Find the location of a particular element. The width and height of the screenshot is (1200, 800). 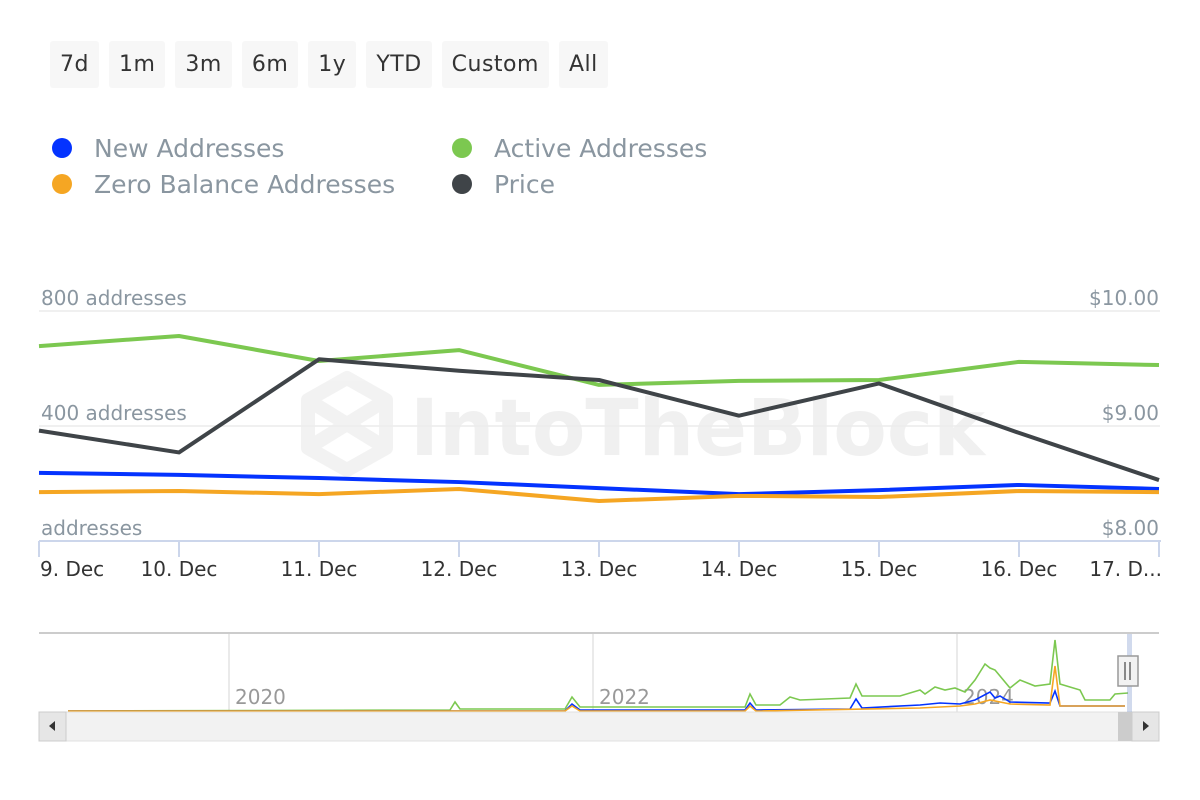

navigator-scrollbar-track is located at coordinates (599, 726).